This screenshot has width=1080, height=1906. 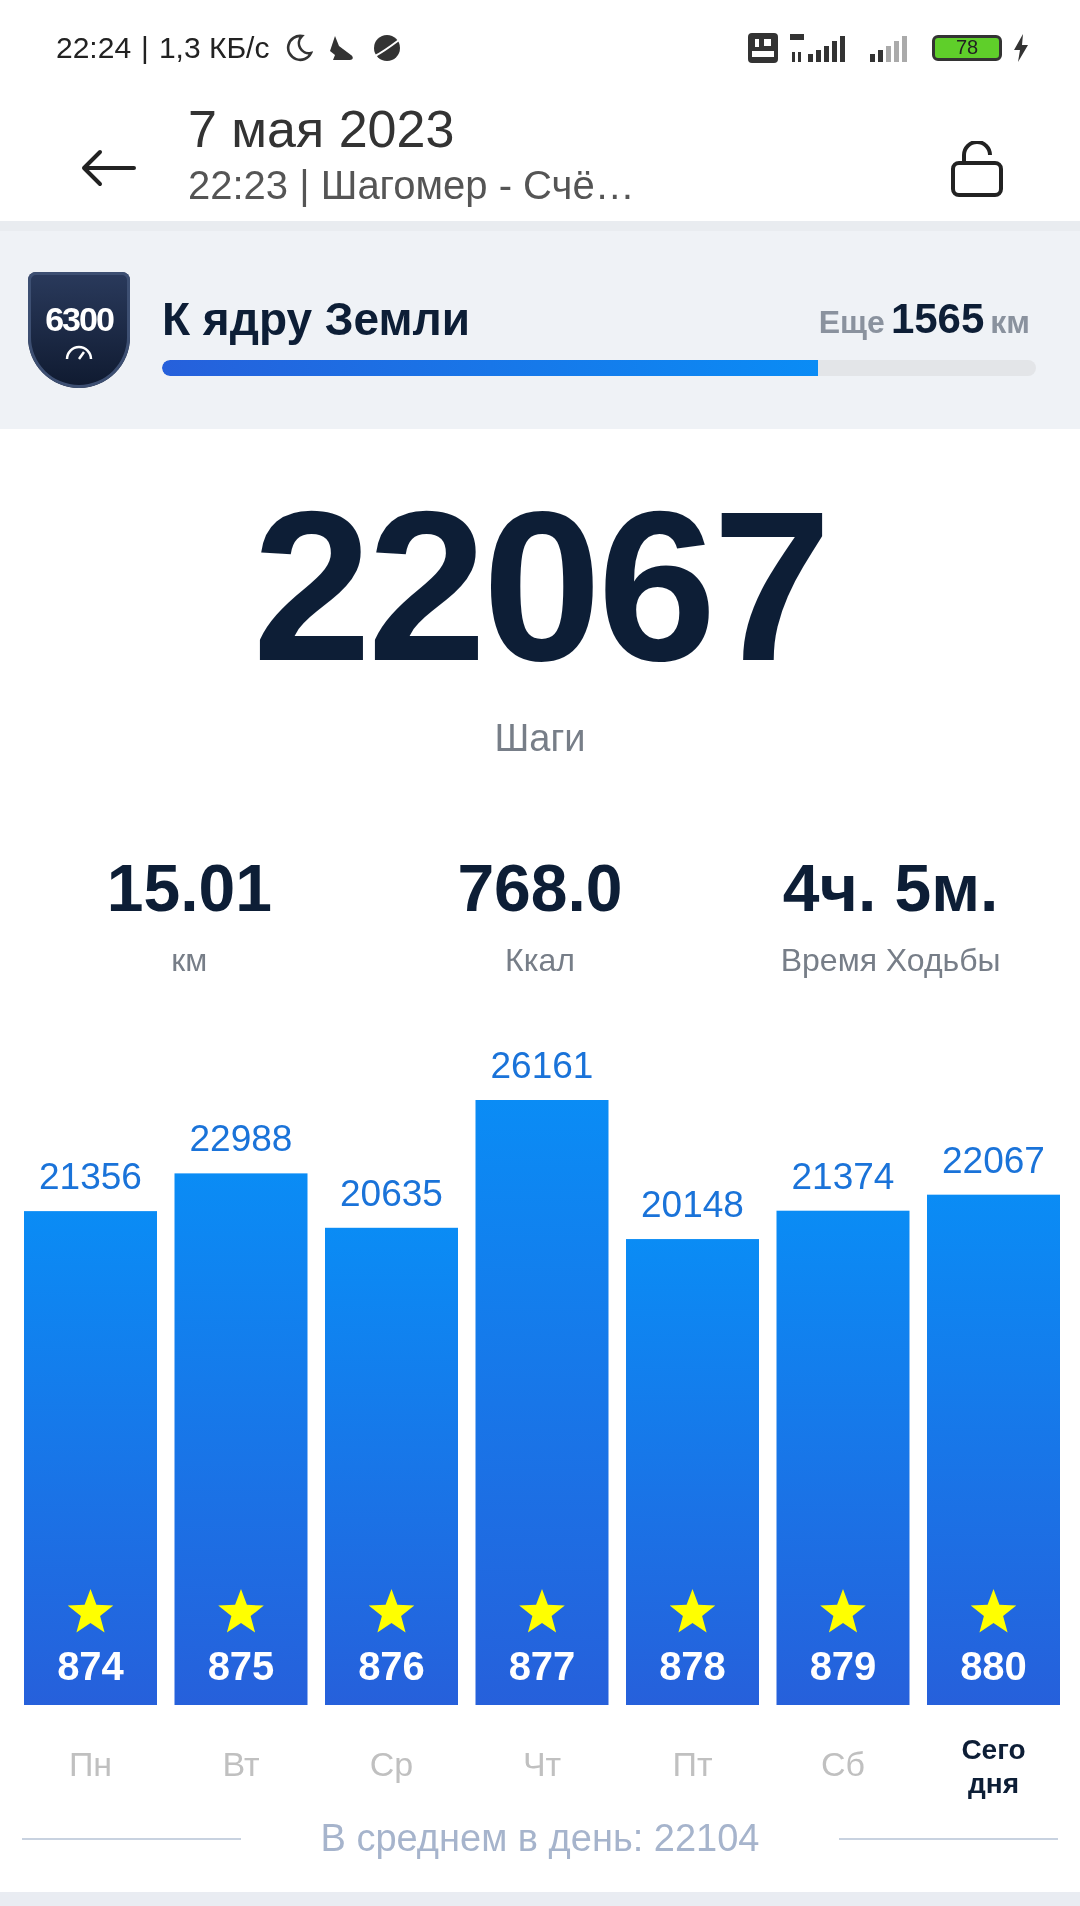 I want to click on bar-value: 26161, so click(x=542, y=1065).